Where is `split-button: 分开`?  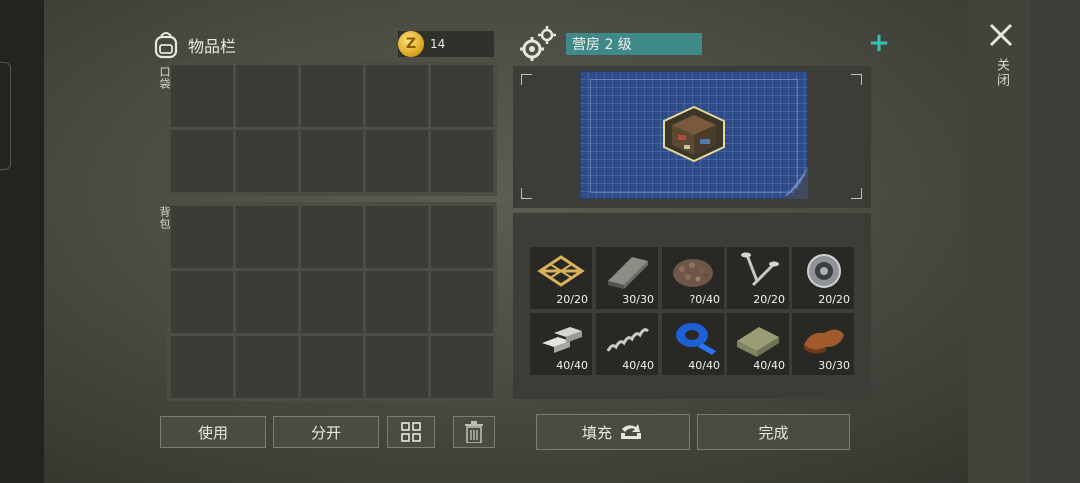 split-button: 分开 is located at coordinates (326, 432).